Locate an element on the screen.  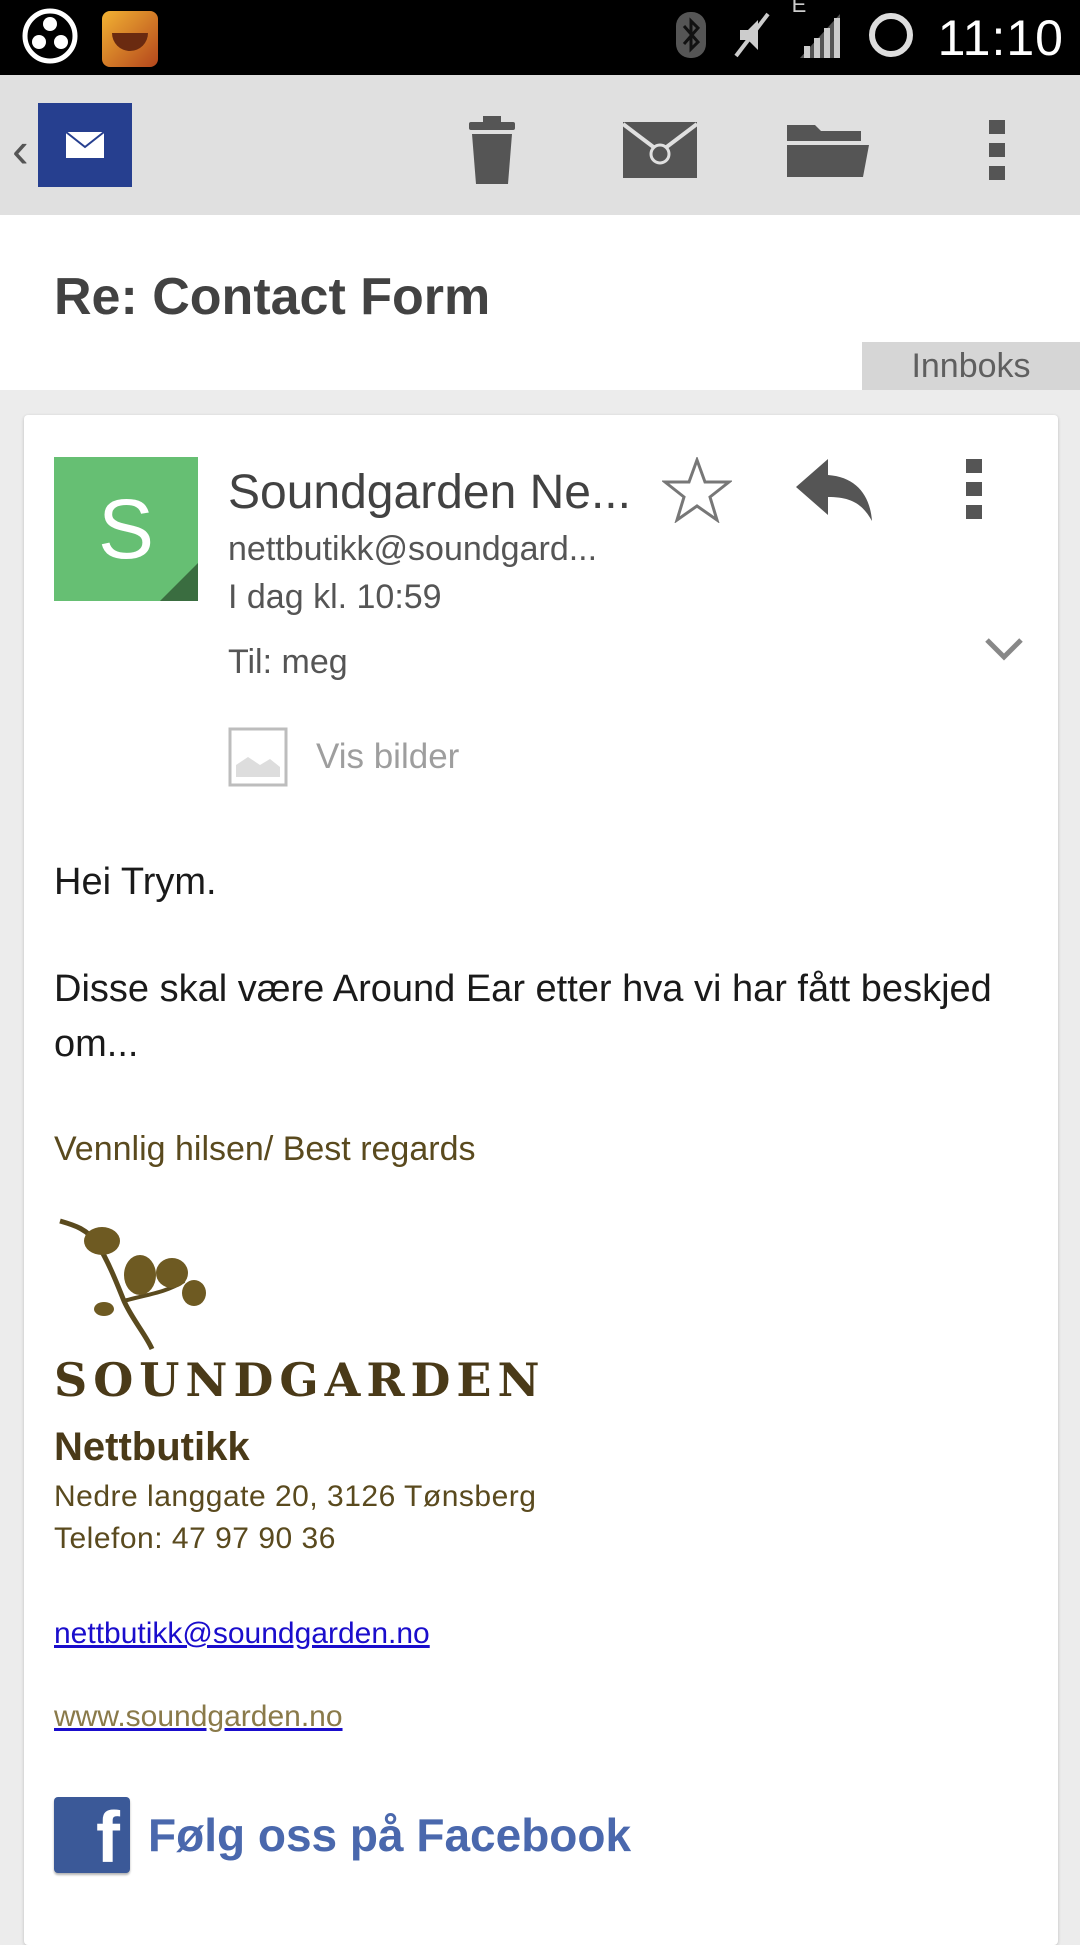
reply-icon is located at coordinates (834, 490).